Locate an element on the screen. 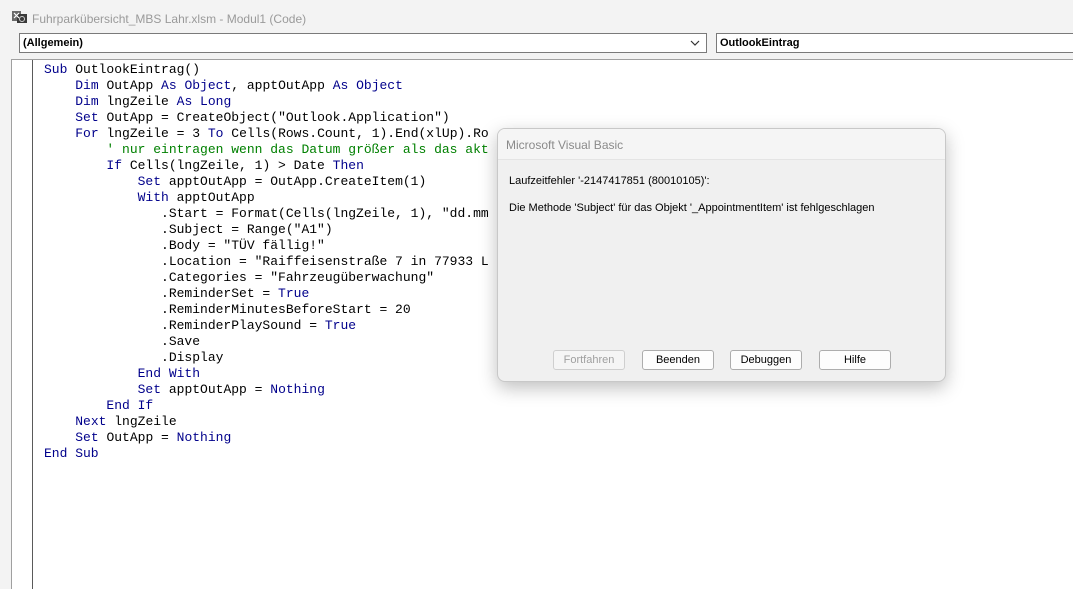 The image size is (1073, 589). chevron-down-icon is located at coordinates (695, 43).